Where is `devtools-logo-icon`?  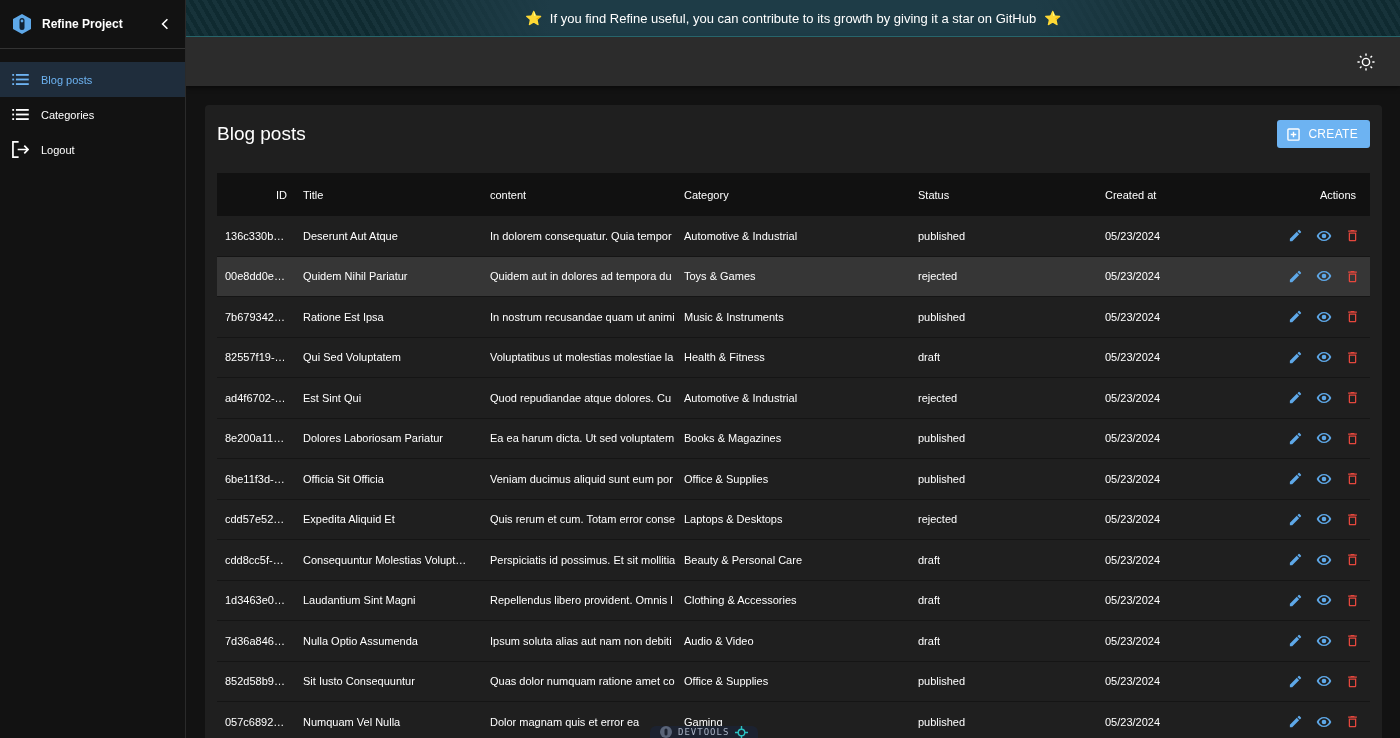
devtools-logo-icon is located at coordinates (666, 732).